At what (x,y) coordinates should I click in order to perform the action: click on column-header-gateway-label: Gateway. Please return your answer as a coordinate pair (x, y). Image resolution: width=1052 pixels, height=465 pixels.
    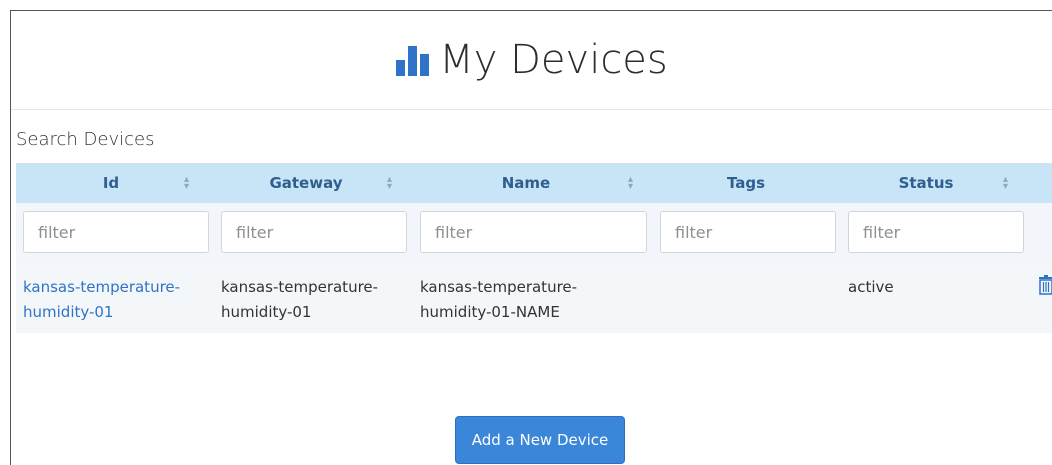
    Looking at the image, I should click on (306, 183).